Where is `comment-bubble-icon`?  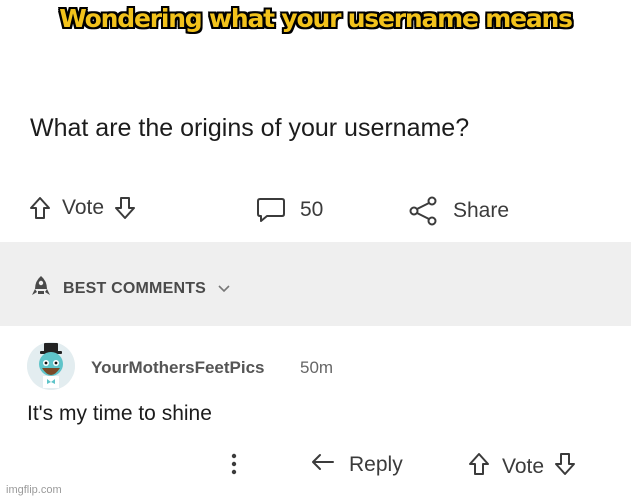
comment-bubble-icon is located at coordinates (271, 210).